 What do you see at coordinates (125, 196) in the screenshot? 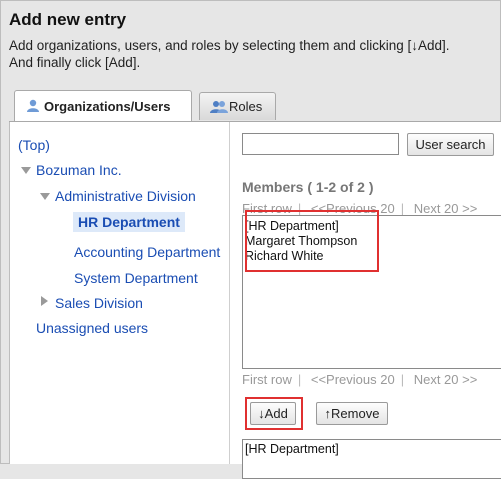
I see `tree-item-administrative: Administrative Division` at bounding box center [125, 196].